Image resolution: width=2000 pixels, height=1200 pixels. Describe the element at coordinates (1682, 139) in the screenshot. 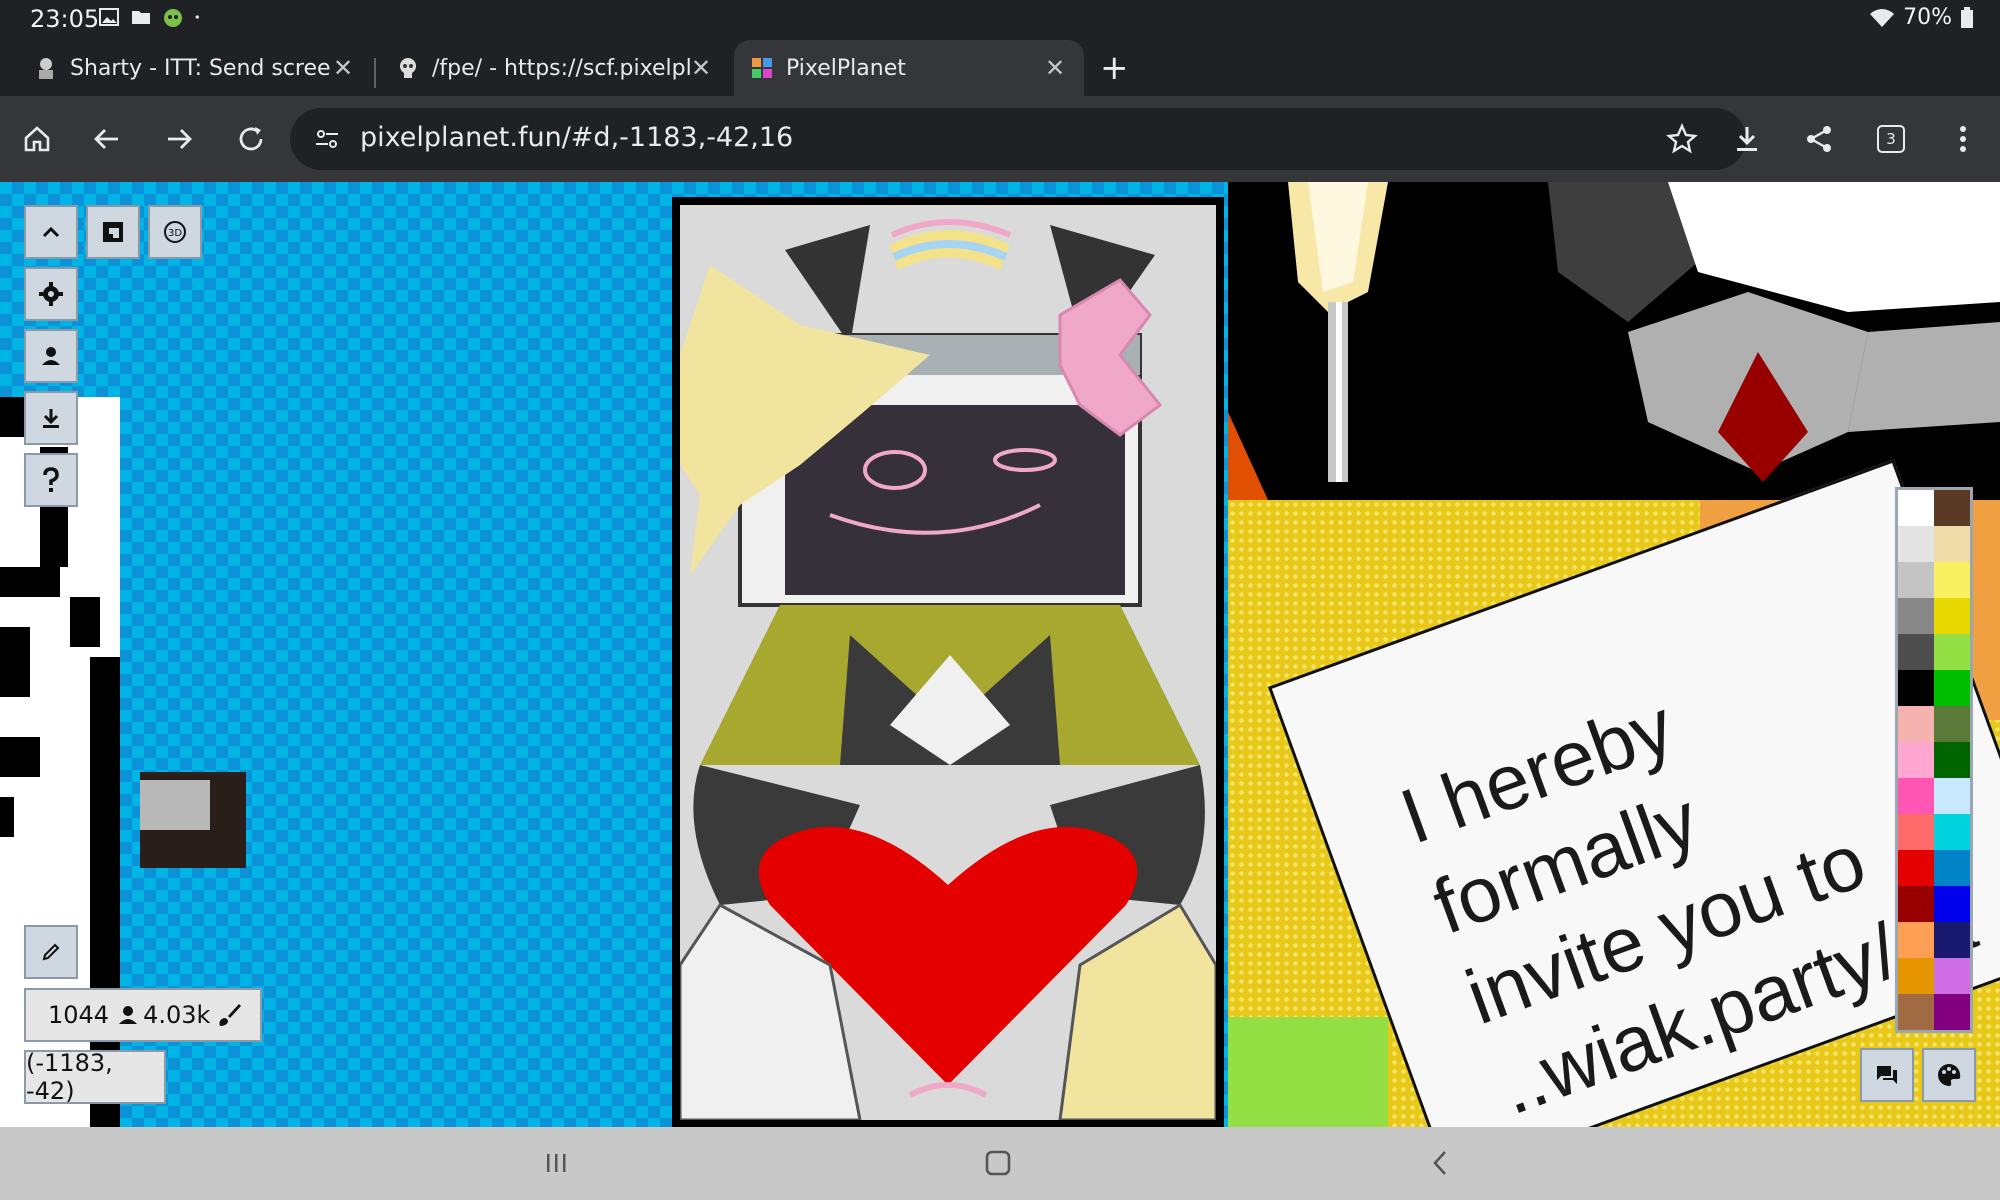

I see `bookmark-star-icon` at that location.